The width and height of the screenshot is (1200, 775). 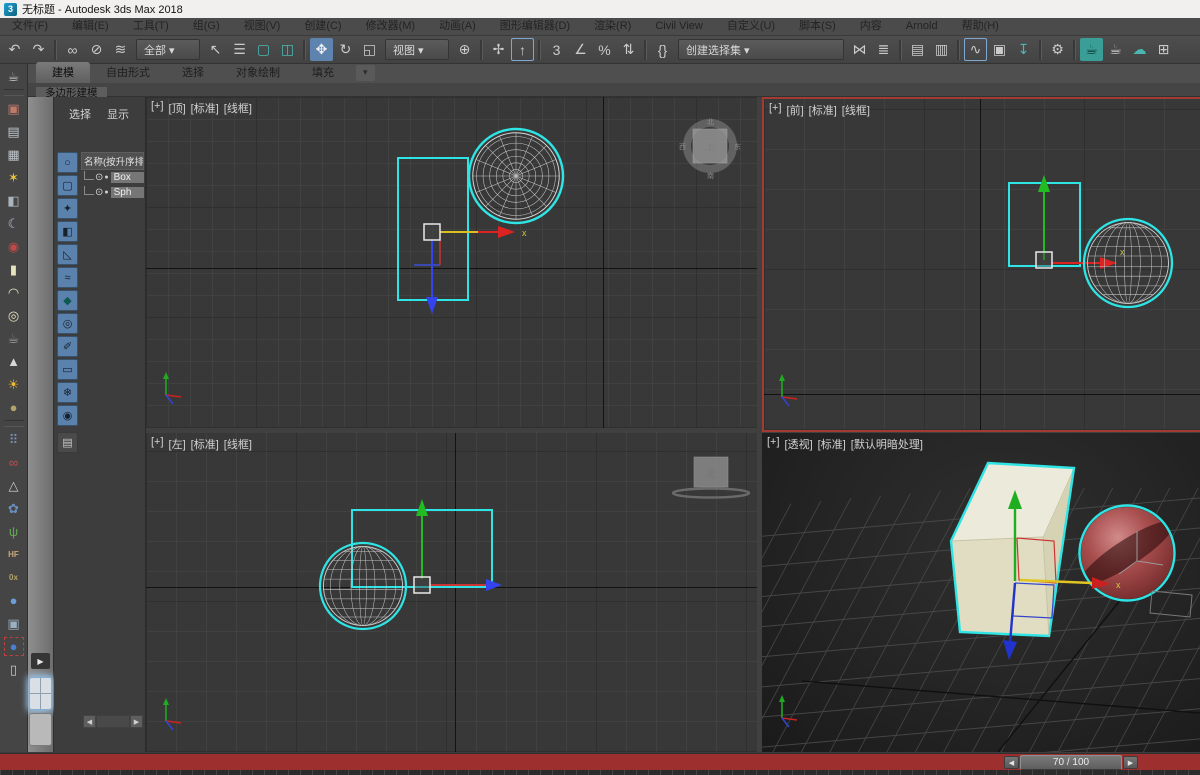 What do you see at coordinates (678, 26) in the screenshot?
I see `menu-item: Civil View` at bounding box center [678, 26].